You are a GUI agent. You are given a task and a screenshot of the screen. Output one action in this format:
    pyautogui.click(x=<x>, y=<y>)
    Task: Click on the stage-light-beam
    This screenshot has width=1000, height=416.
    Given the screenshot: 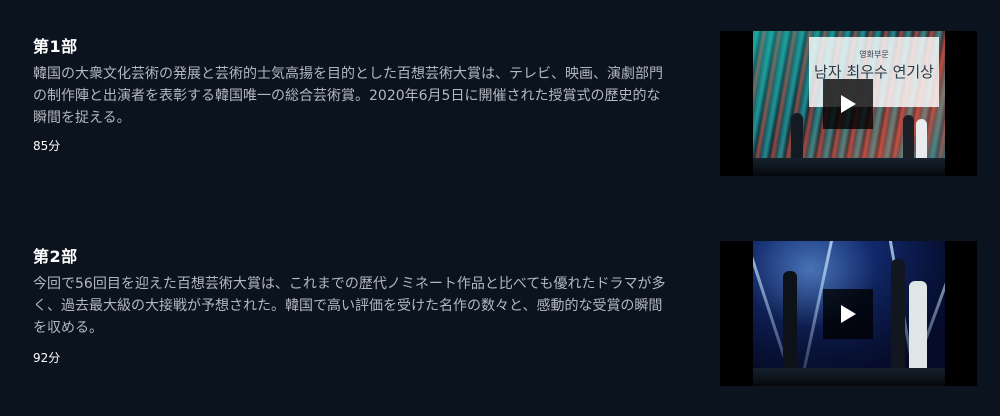 What is the action you would take?
    pyautogui.click(x=779, y=313)
    